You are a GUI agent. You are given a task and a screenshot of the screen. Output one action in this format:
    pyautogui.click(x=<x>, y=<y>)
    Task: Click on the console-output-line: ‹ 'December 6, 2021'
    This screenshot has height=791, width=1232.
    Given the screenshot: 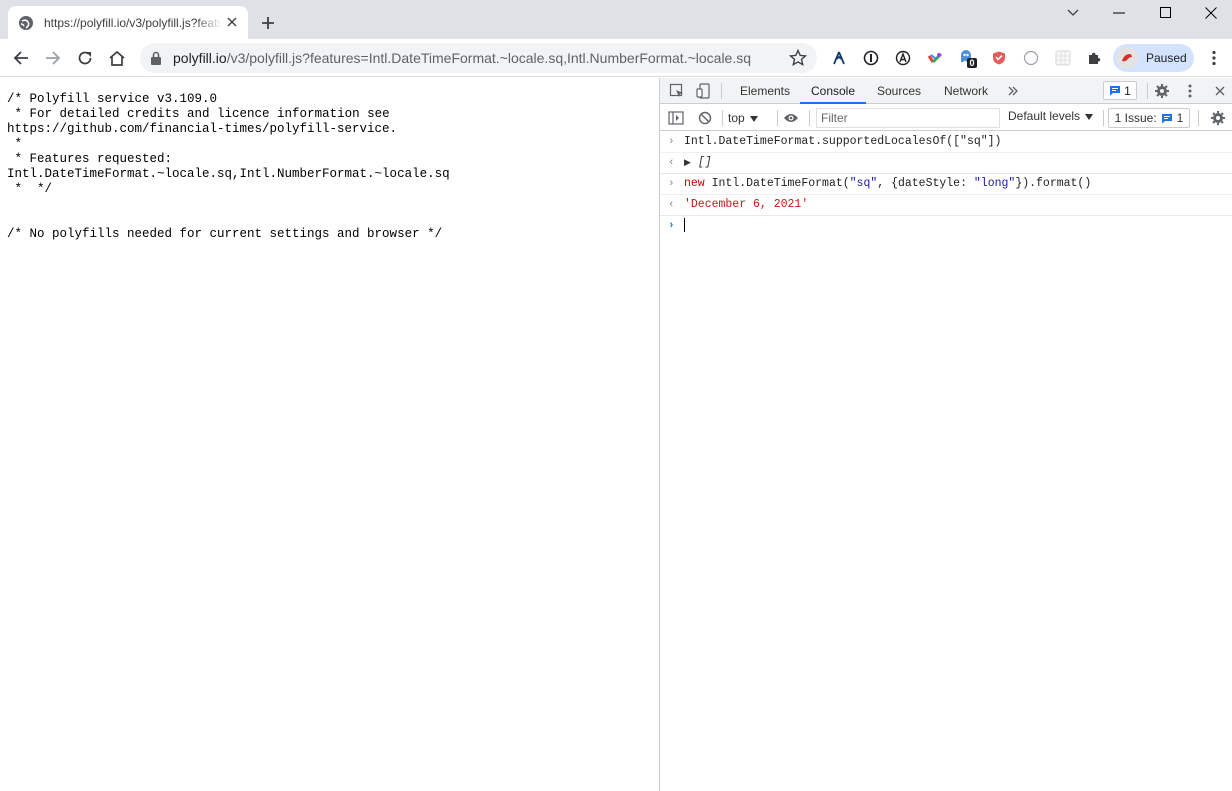 What is the action you would take?
    pyautogui.click(x=946, y=205)
    